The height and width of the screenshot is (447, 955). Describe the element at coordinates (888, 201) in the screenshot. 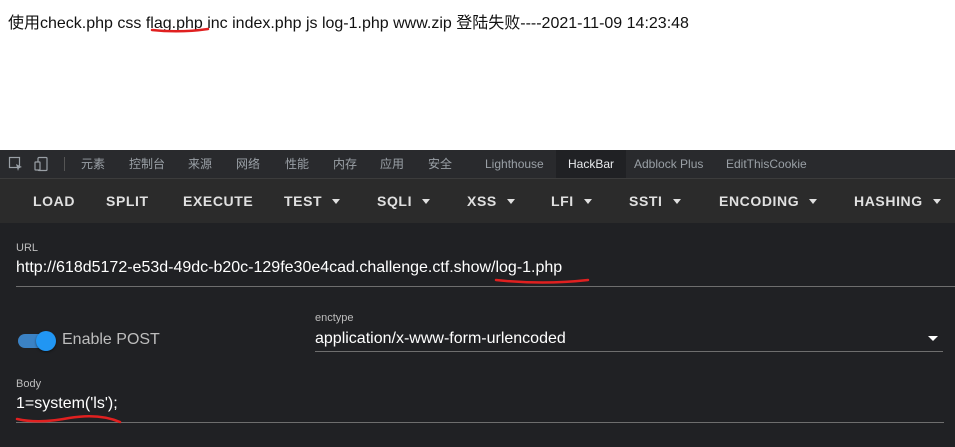

I see `hashing-label: HASHING` at that location.